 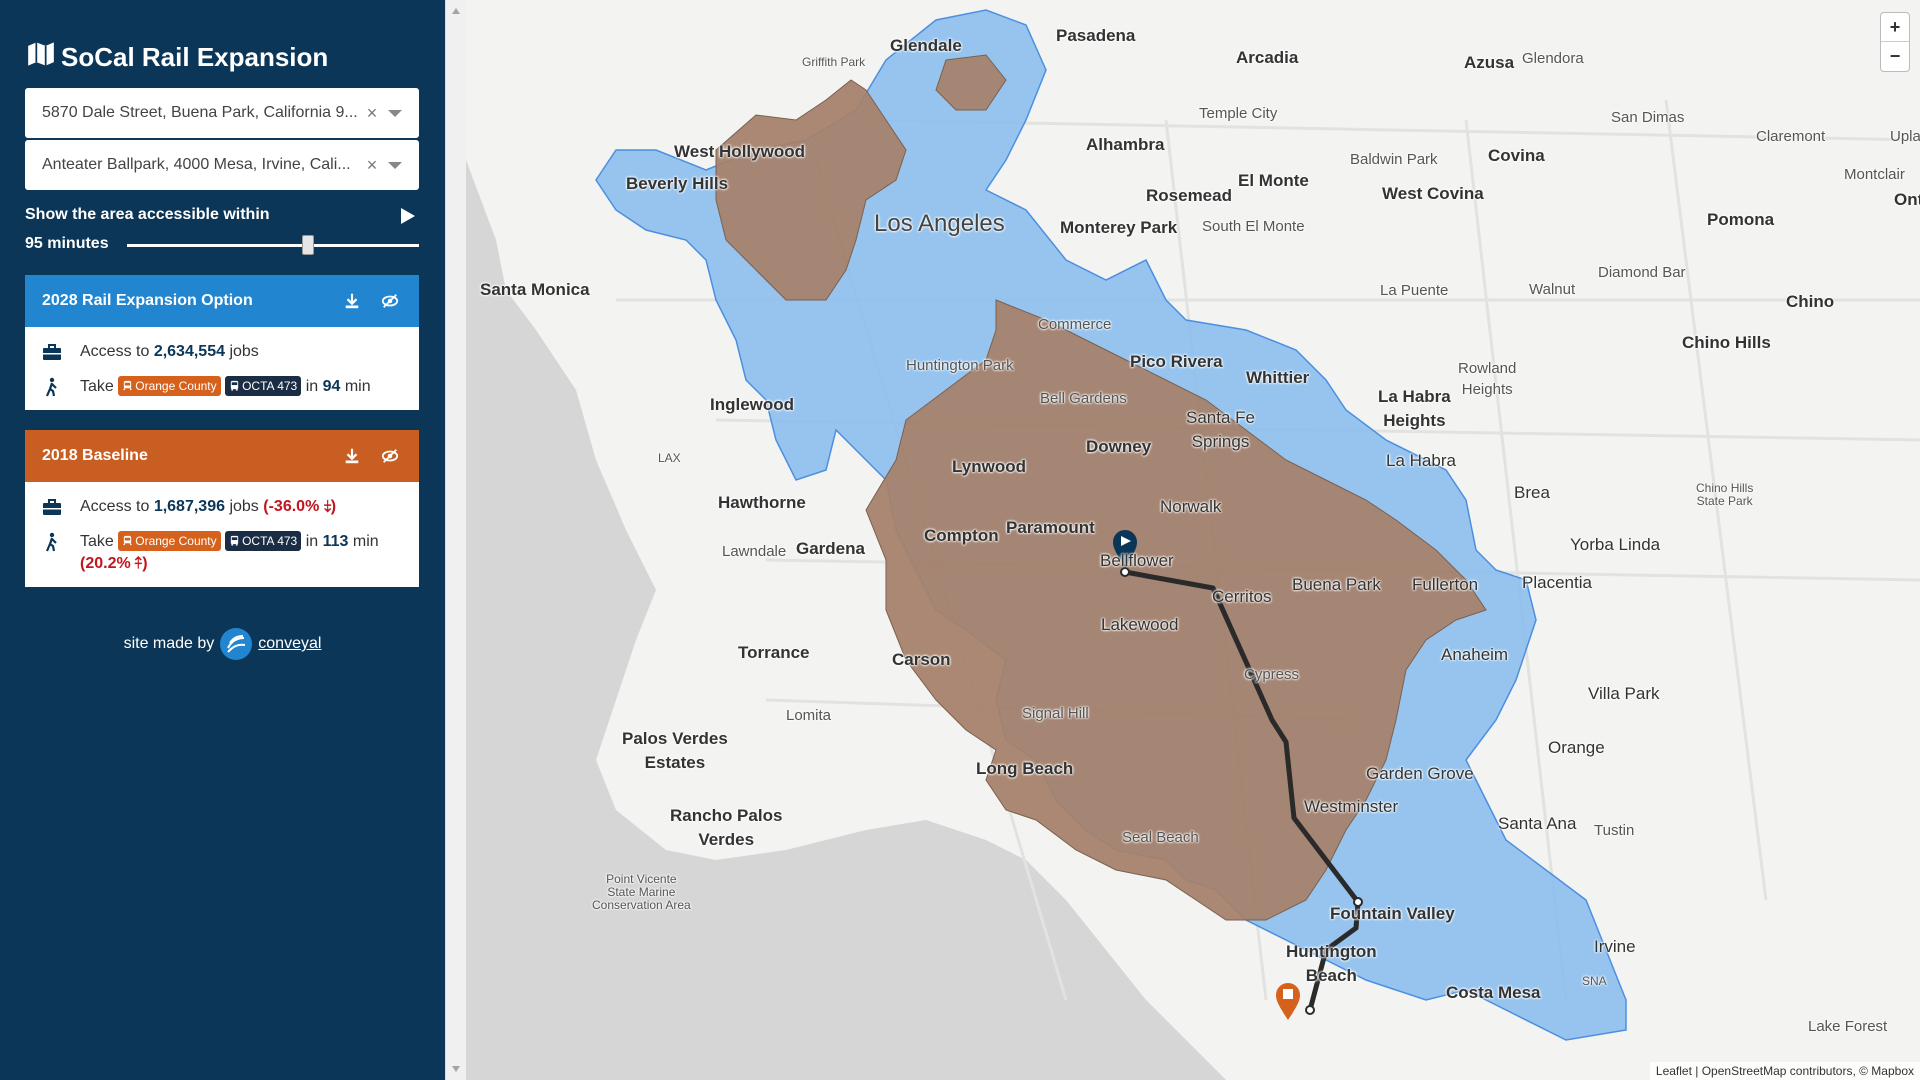 I want to click on place-label: Santa Ana, so click(x=1537, y=823).